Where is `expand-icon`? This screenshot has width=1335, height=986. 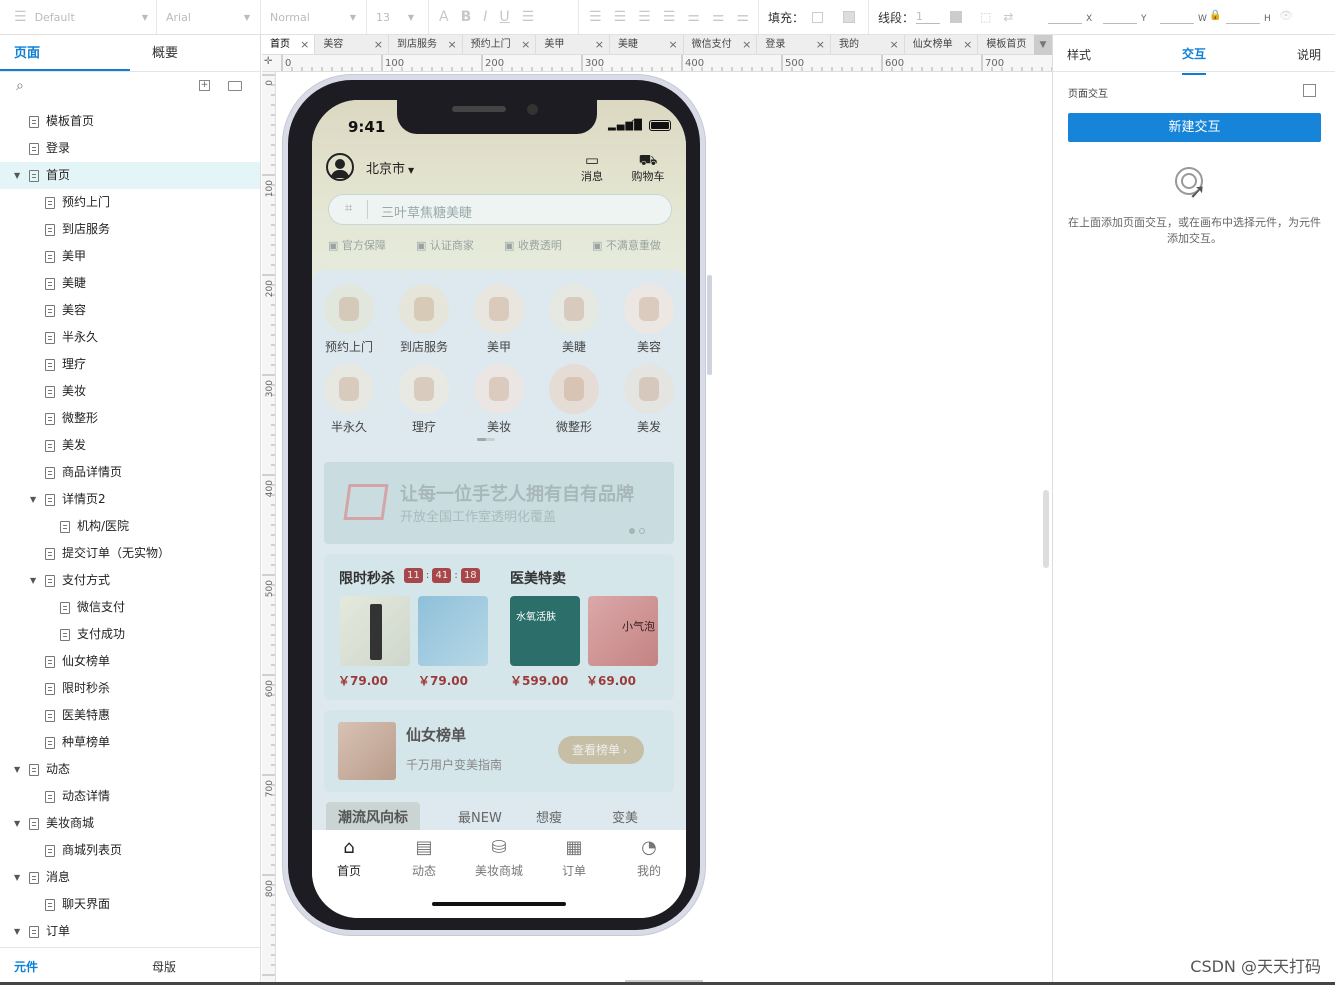 expand-icon is located at coordinates (1309, 90).